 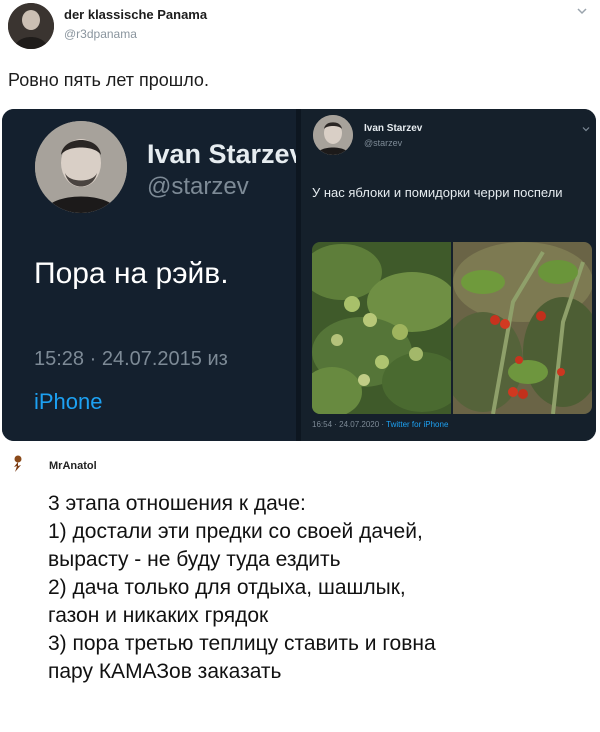 I want to click on old-tweet-source: iPhone, so click(x=68, y=401).